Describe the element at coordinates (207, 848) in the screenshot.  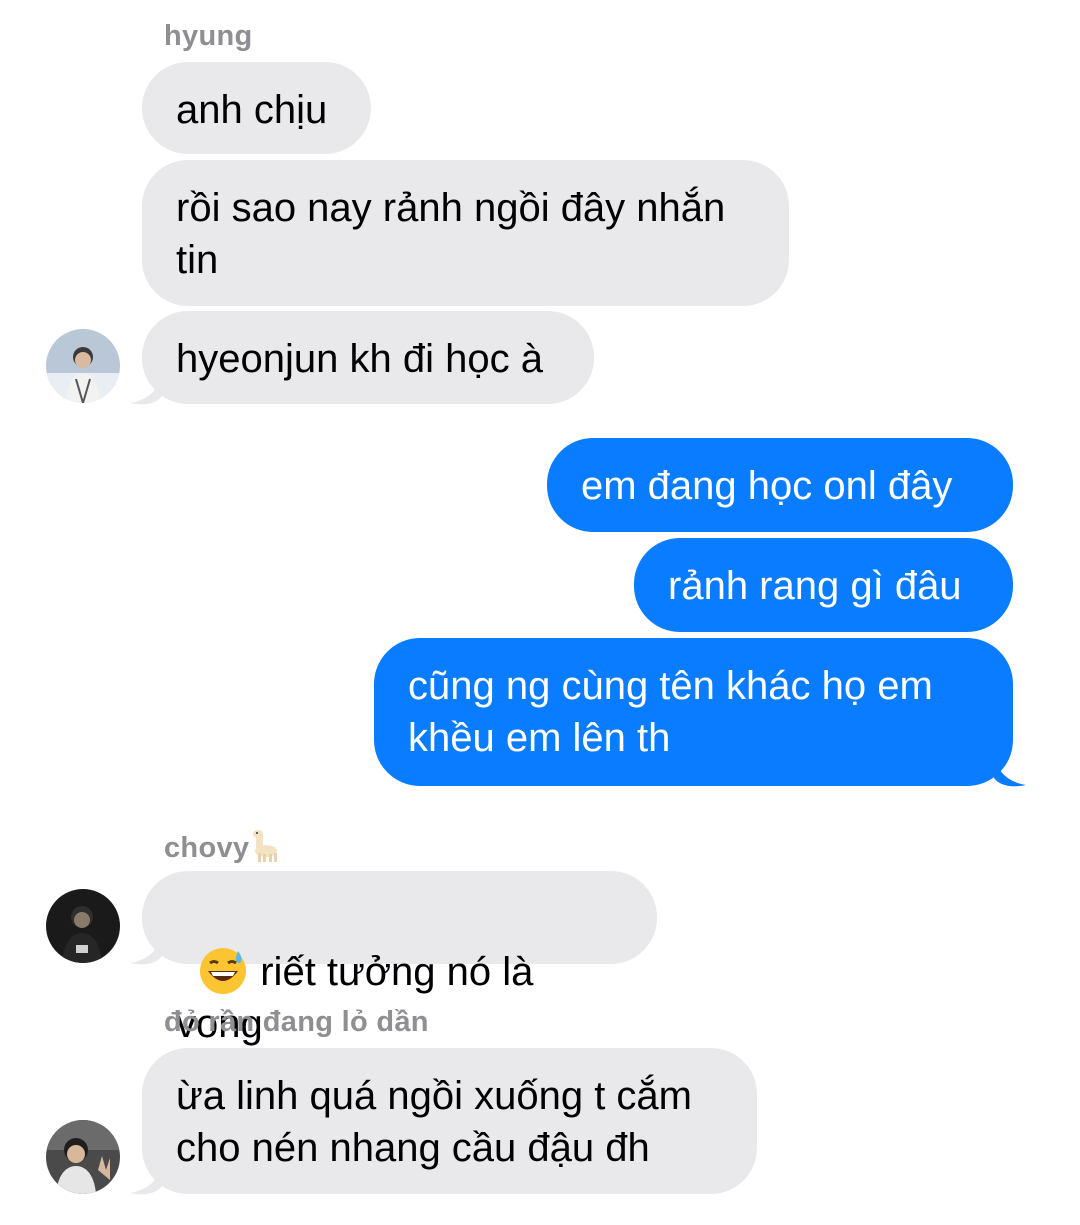
I see `sender-name-text: chovy` at that location.